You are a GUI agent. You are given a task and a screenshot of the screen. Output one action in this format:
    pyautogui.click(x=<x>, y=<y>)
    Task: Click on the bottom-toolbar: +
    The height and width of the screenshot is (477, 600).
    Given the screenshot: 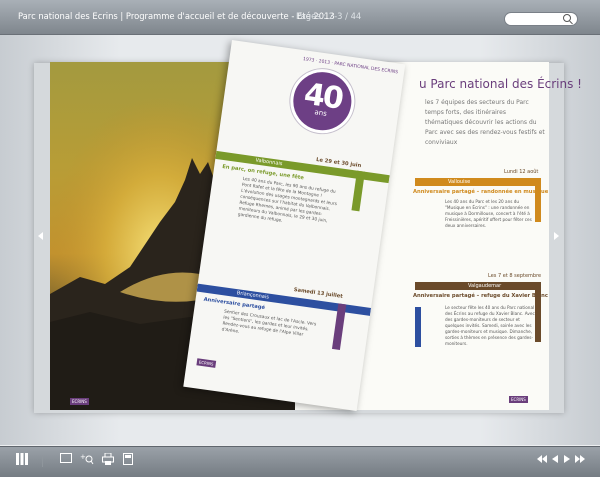 What is the action you would take?
    pyautogui.click(x=300, y=461)
    